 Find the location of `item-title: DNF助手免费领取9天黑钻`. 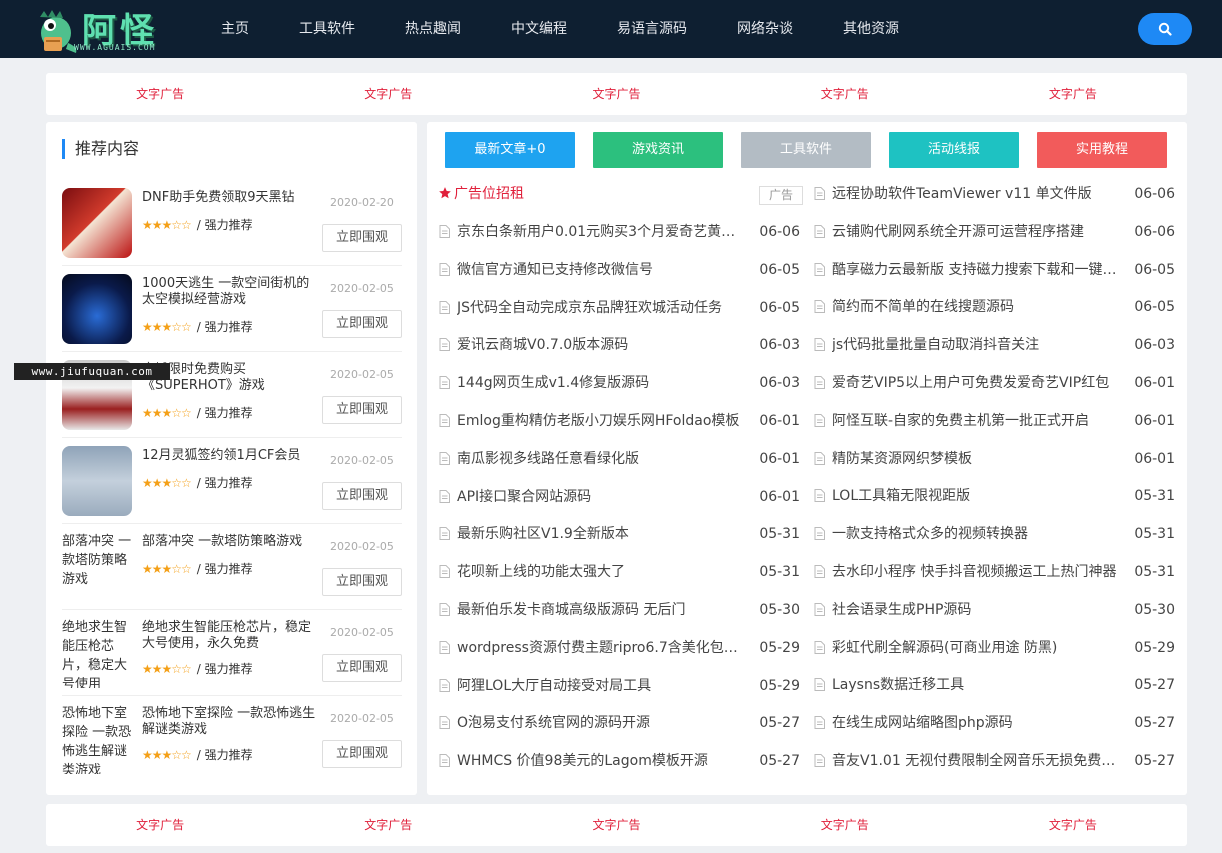

item-title: DNF助手免费领取9天黑钻 is located at coordinates (231, 198).